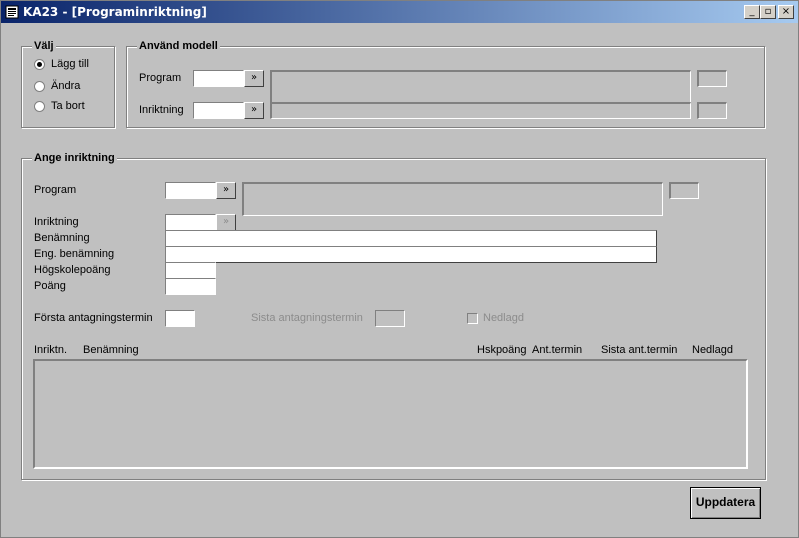  I want to click on valj-group-label: Välj, so click(44, 46).